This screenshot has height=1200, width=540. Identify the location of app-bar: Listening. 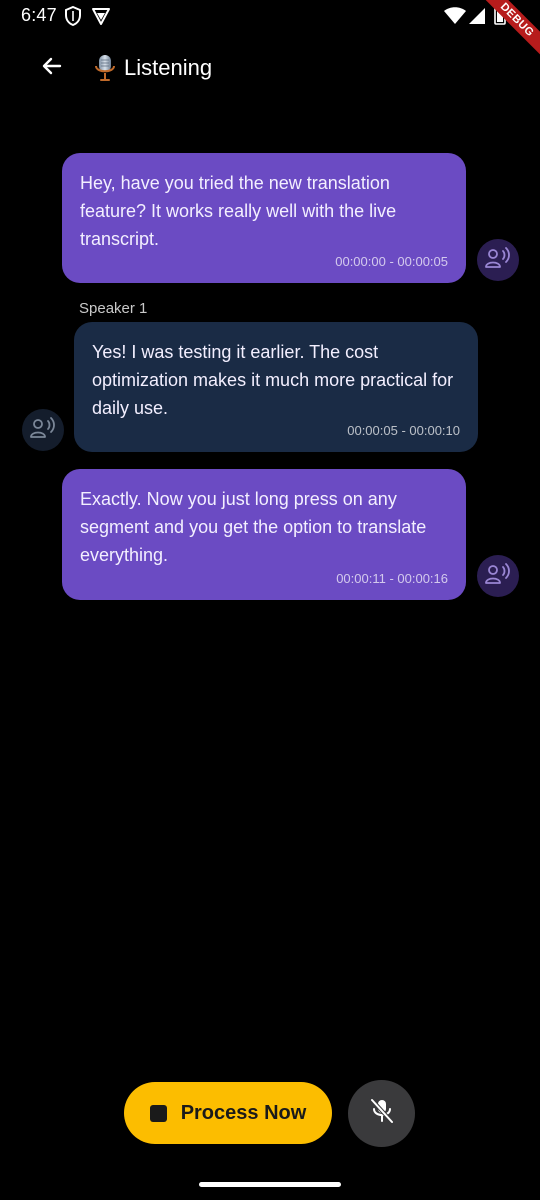
(270, 68).